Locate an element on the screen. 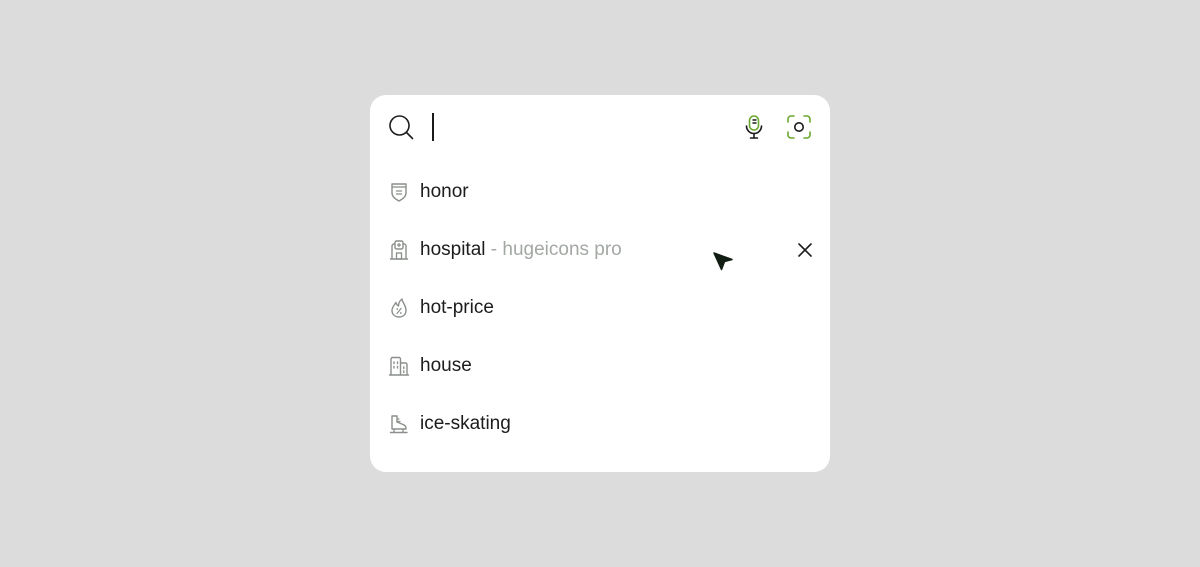 The image size is (1200, 567). suggestion-label: hospital - hugeicons pro is located at coordinates (521, 250).